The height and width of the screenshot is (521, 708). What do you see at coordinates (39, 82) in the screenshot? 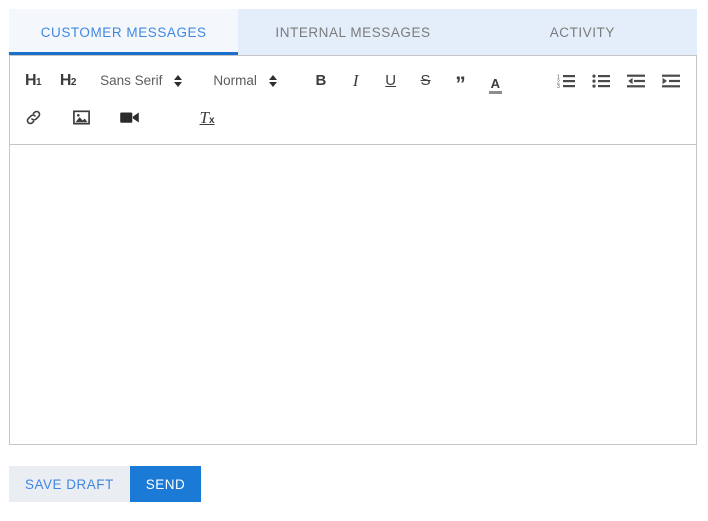
I see `heading-1-sub: 1` at bounding box center [39, 82].